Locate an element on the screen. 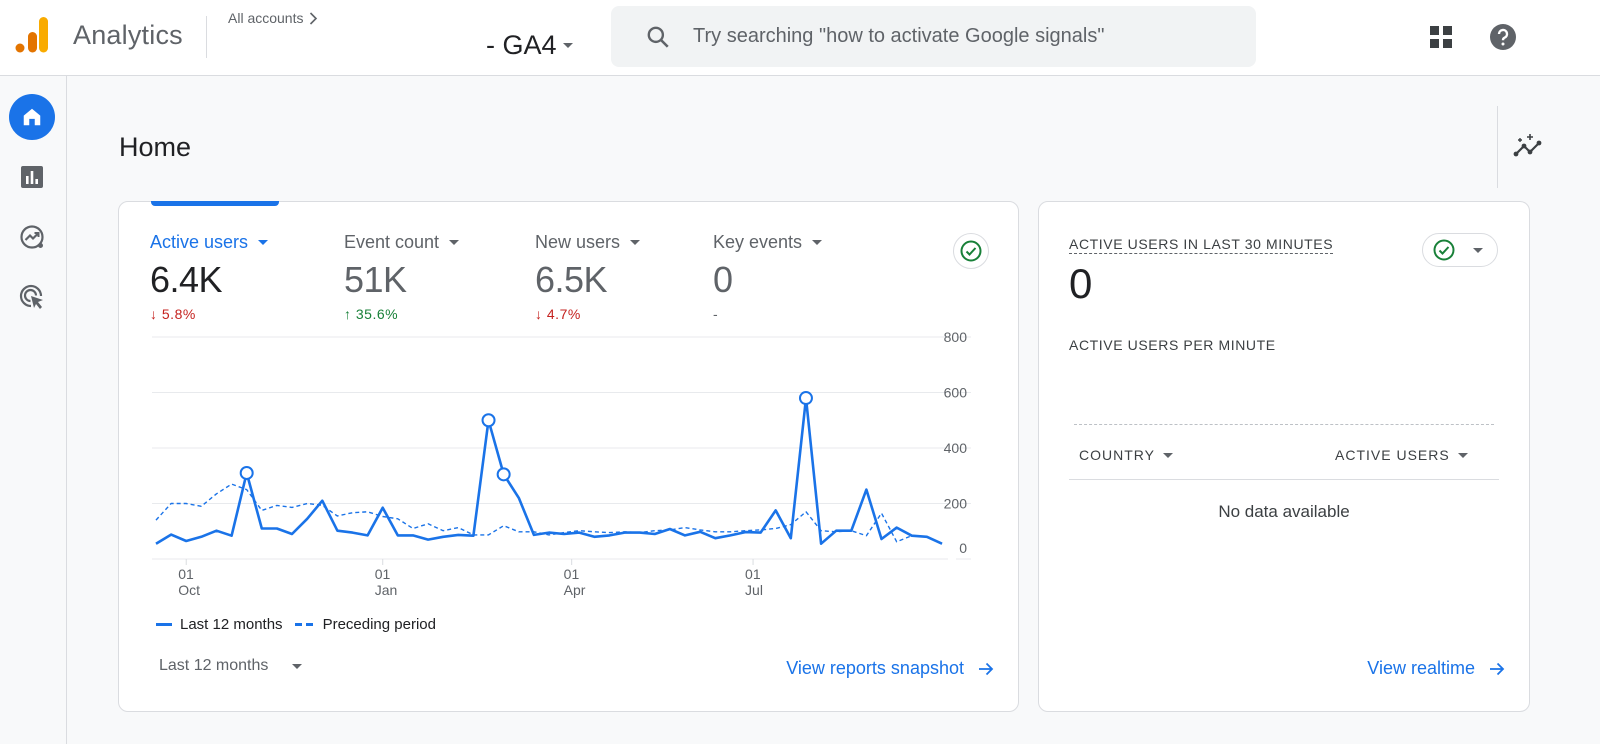 The width and height of the screenshot is (1600, 744). left-nav is located at coordinates (33, 410).